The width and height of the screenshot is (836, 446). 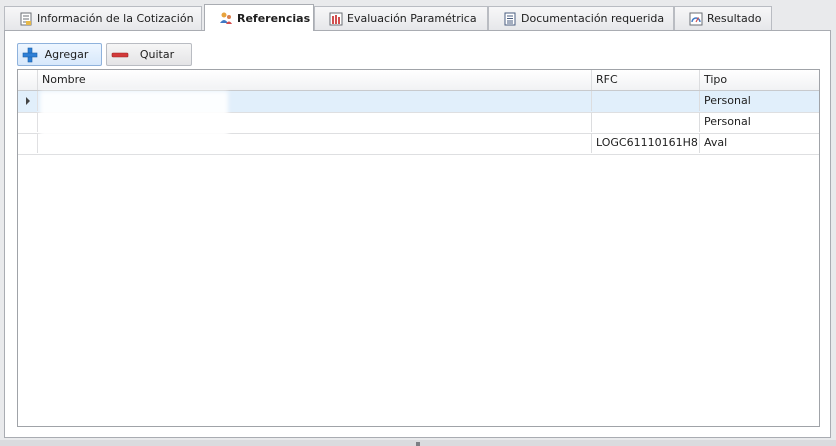 I want to click on tab-label: Evaluación Paramétrica, so click(x=412, y=18).